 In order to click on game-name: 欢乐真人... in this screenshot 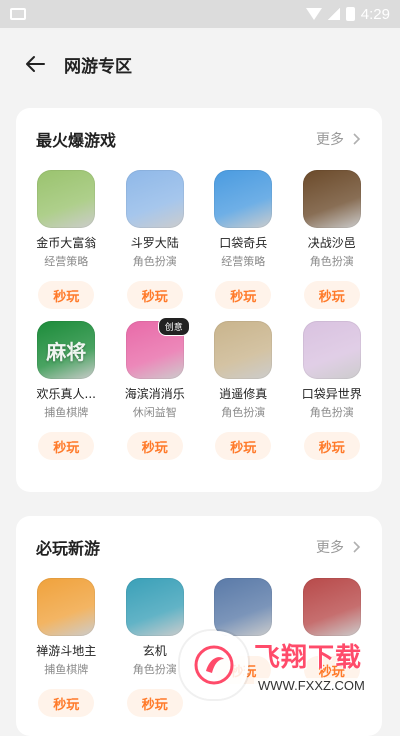, I will do `click(66, 394)`.